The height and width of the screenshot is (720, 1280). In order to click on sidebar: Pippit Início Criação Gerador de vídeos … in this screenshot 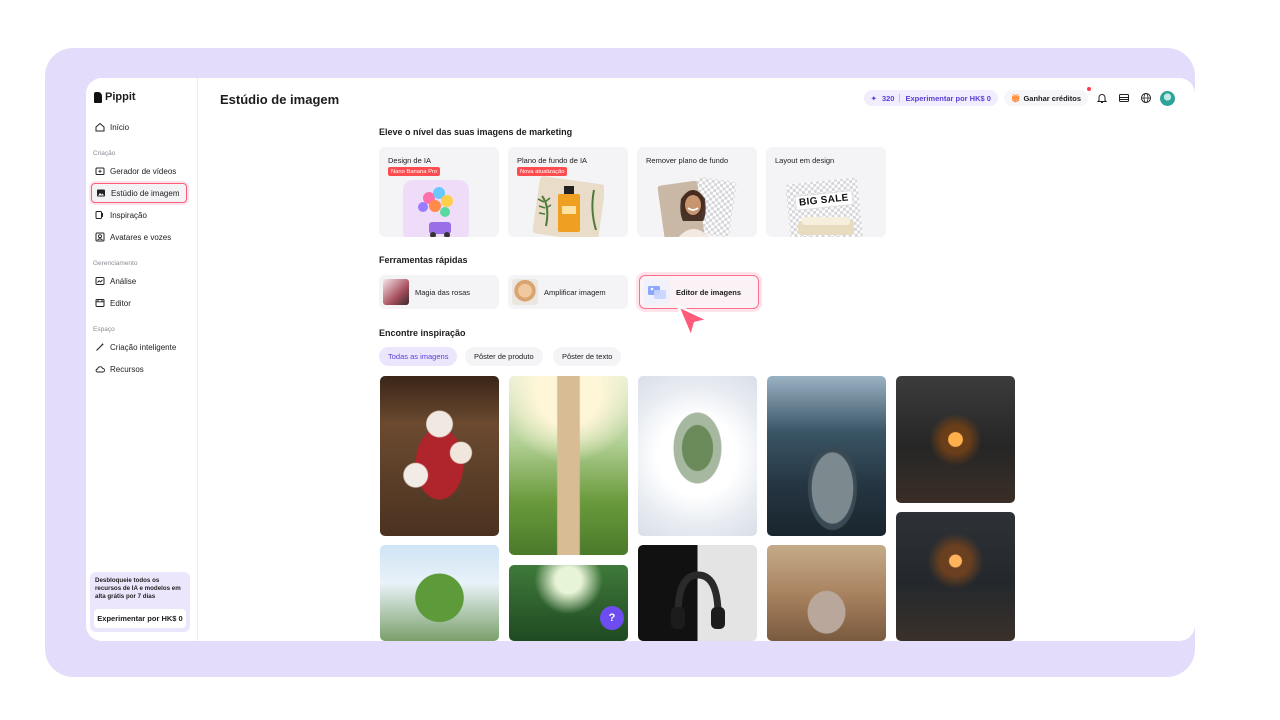, I will do `click(142, 359)`.